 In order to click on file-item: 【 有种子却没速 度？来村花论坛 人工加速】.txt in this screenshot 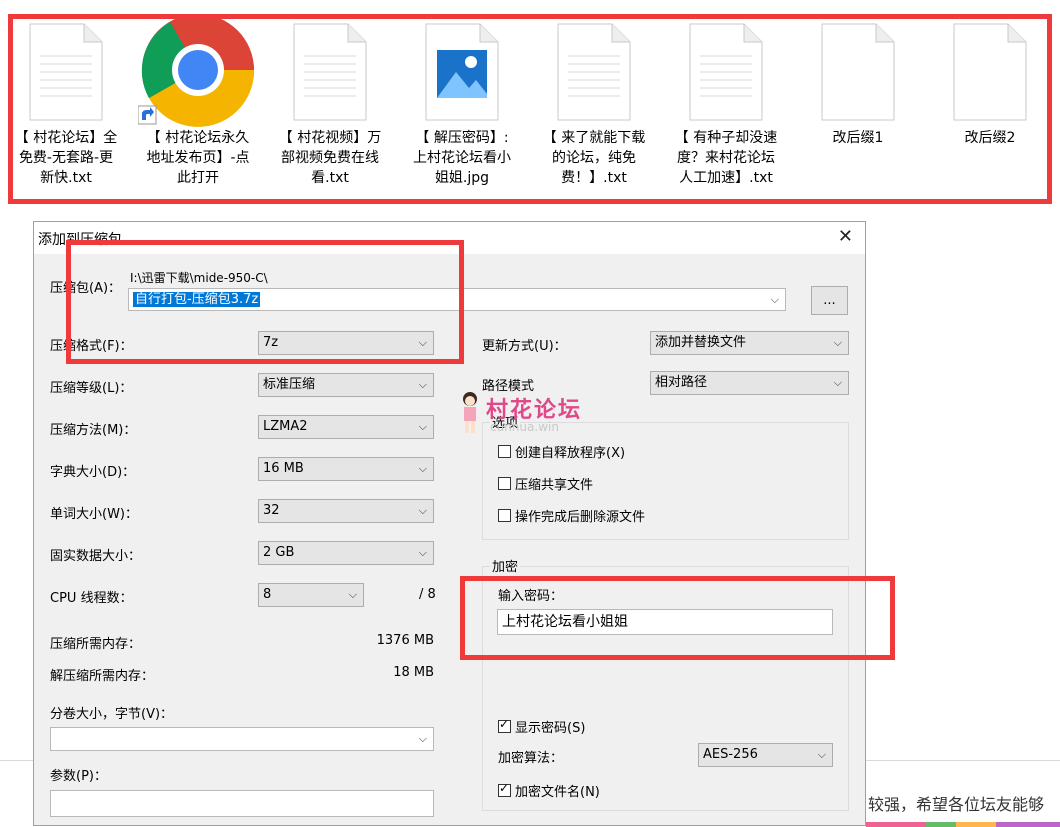, I will do `click(726, 105)`.